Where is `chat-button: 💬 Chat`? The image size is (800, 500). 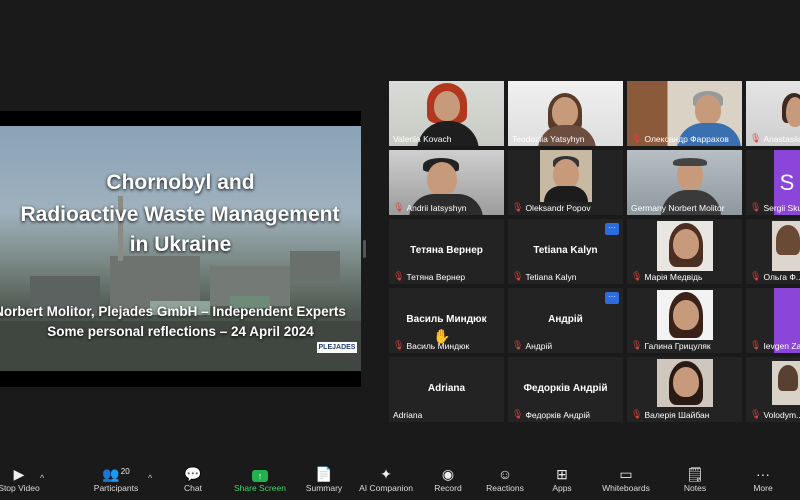
chat-button: 💬 Chat is located at coordinates (193, 479).